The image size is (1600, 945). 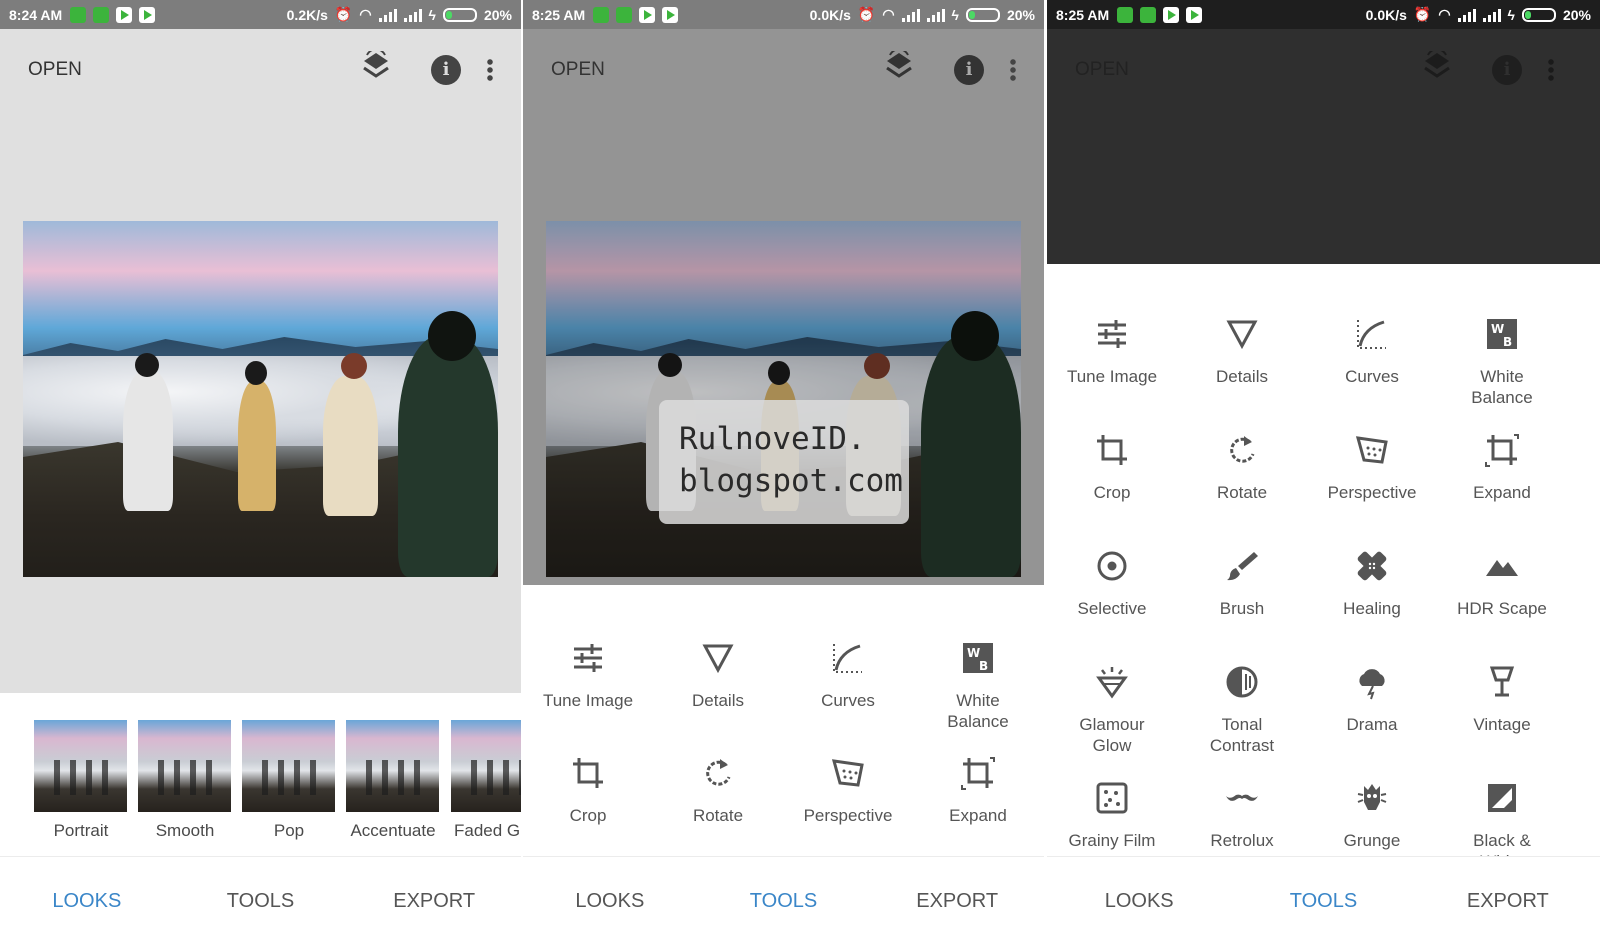 I want to click on tool-vintage: Vintage, so click(x=1502, y=699).